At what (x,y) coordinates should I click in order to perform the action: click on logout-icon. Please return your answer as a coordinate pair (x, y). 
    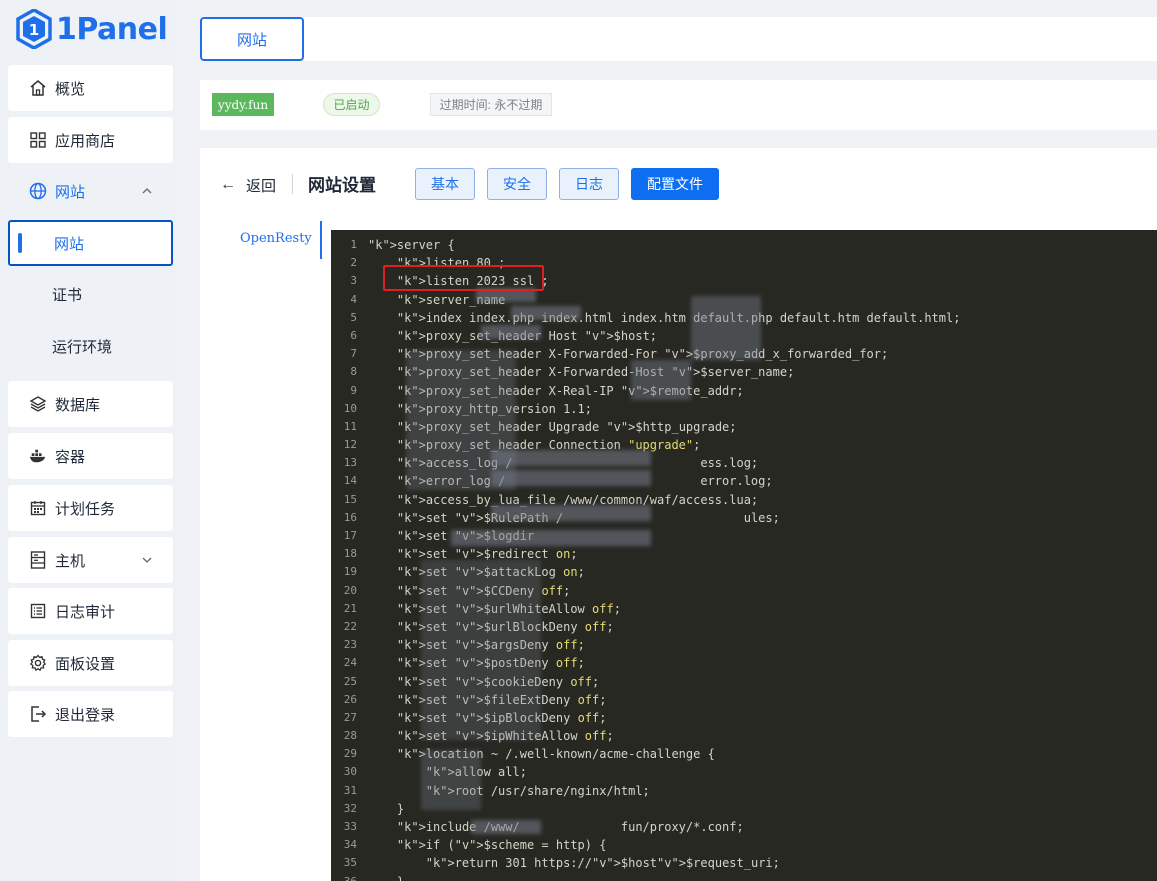
    Looking at the image, I should click on (38, 714).